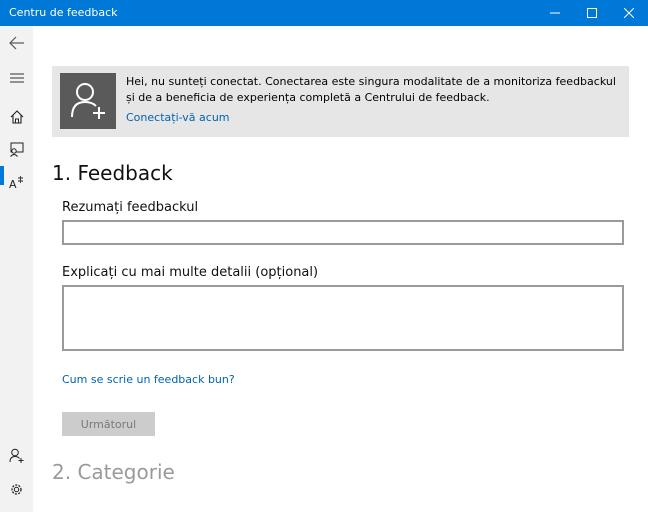 This screenshot has width=648, height=512. What do you see at coordinates (130, 207) in the screenshot?
I see `summary-label: Rezumați feedbackul` at bounding box center [130, 207].